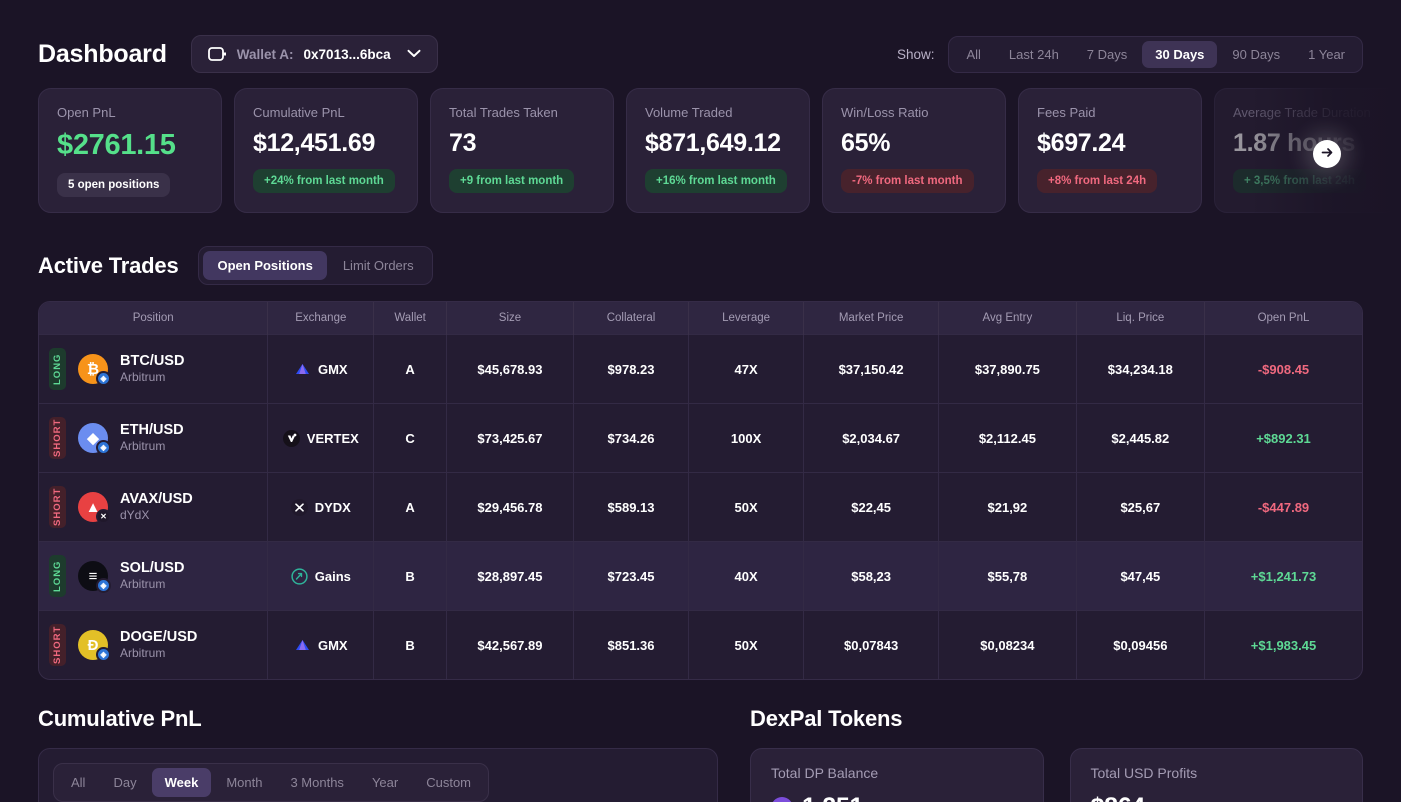 The width and height of the screenshot is (1401, 802). I want to click on position-pair: SOL/USD, so click(152, 568).